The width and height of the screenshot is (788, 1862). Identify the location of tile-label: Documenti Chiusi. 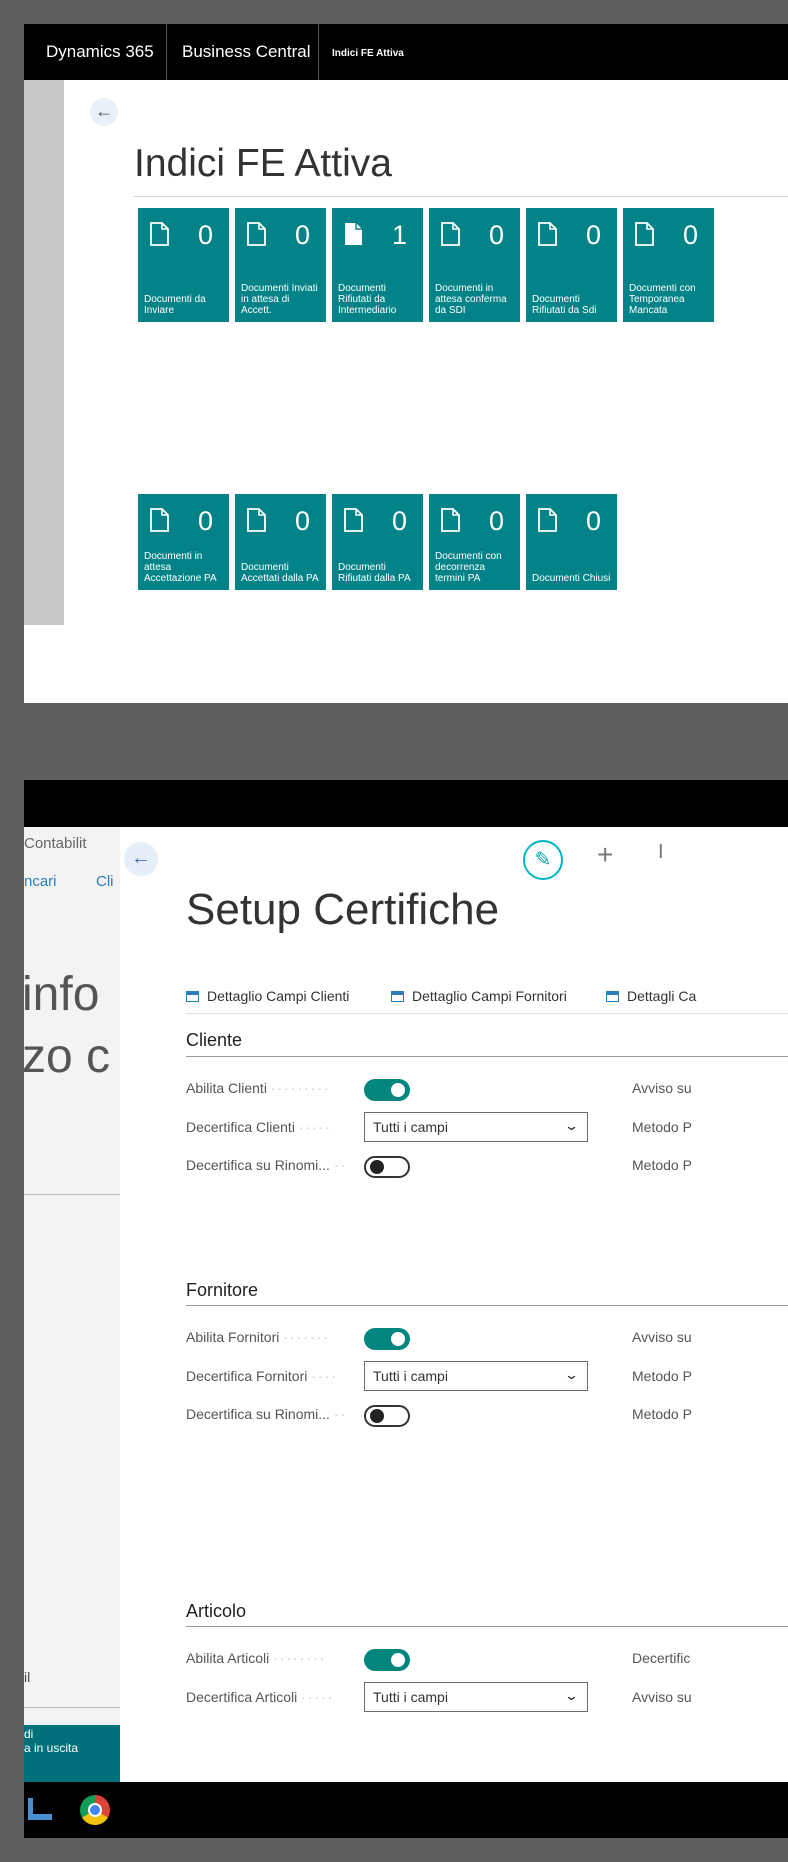
(571, 578).